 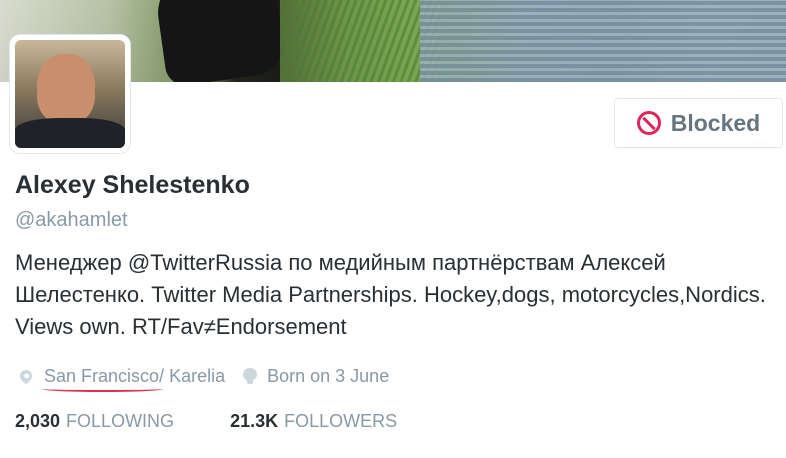 What do you see at coordinates (132, 185) in the screenshot?
I see `profile-name: Alexey Shelestenko` at bounding box center [132, 185].